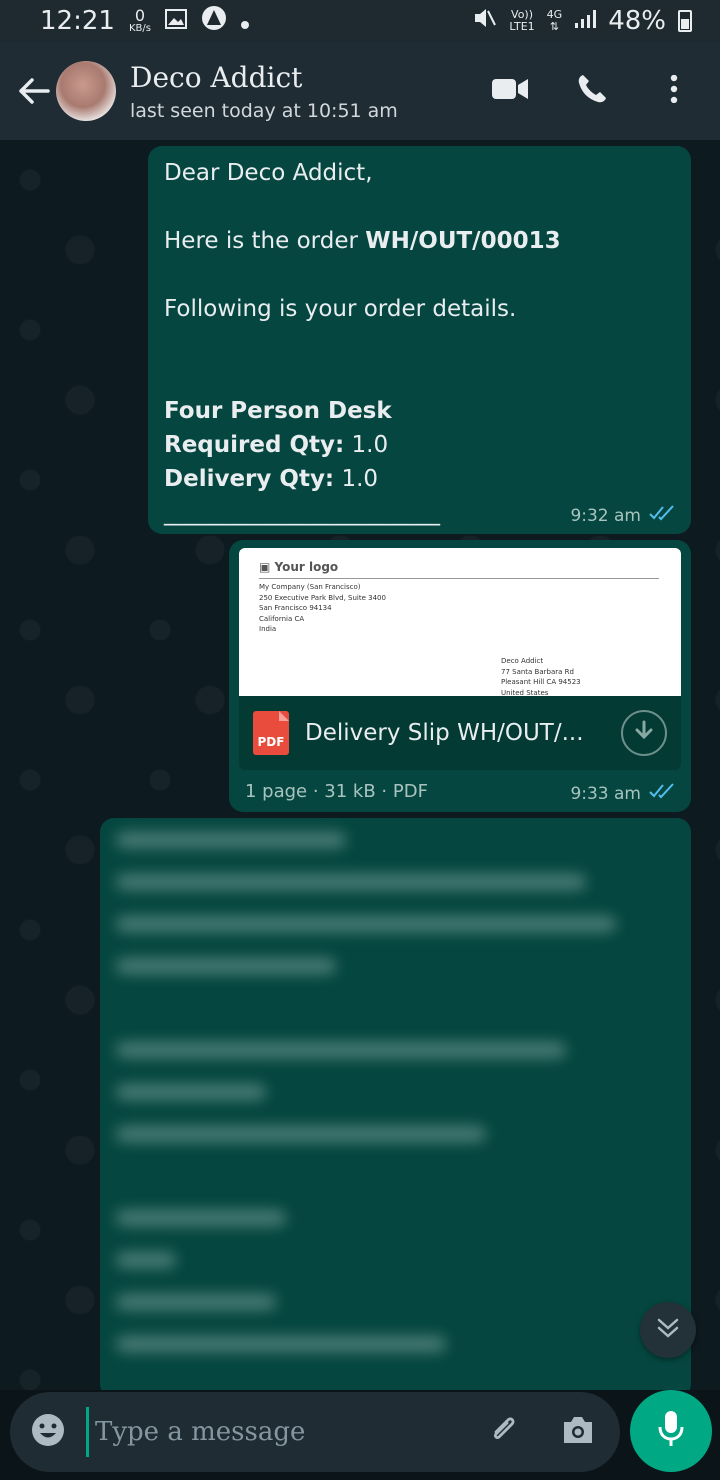  I want to click on doc-company-line: San Francisco 94134, so click(295, 608).